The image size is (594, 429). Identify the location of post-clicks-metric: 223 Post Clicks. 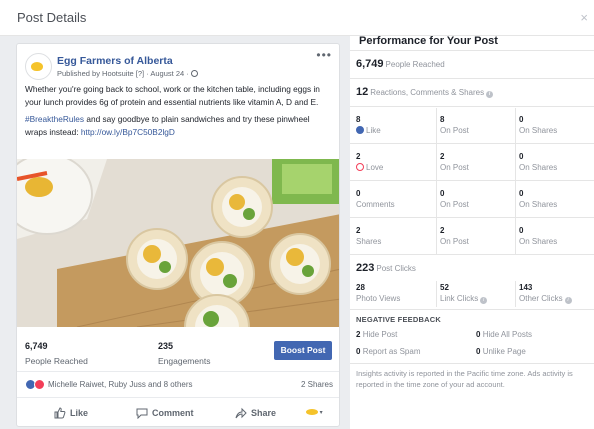
(386, 268).